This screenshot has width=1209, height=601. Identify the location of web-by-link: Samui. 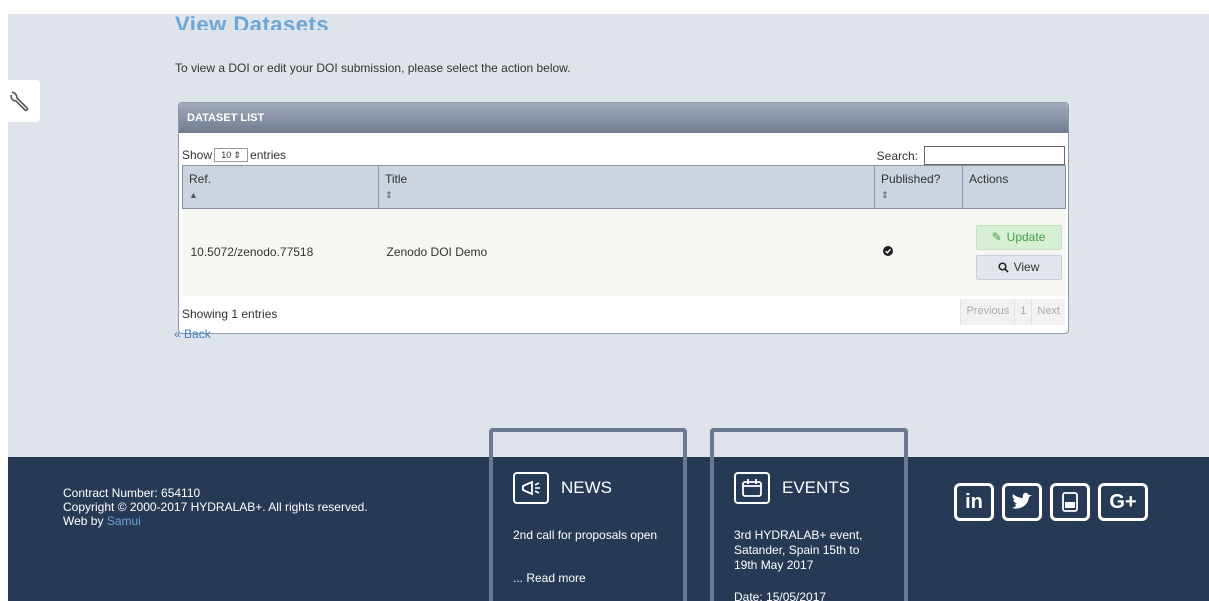
(124, 521).